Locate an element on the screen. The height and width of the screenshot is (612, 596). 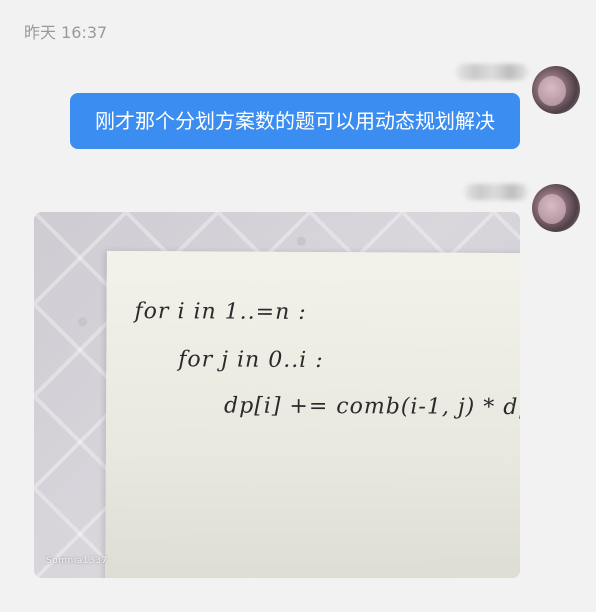
message-text: 刚才那个分划方案数的题可以用动态规划解决 is located at coordinates (295, 121).